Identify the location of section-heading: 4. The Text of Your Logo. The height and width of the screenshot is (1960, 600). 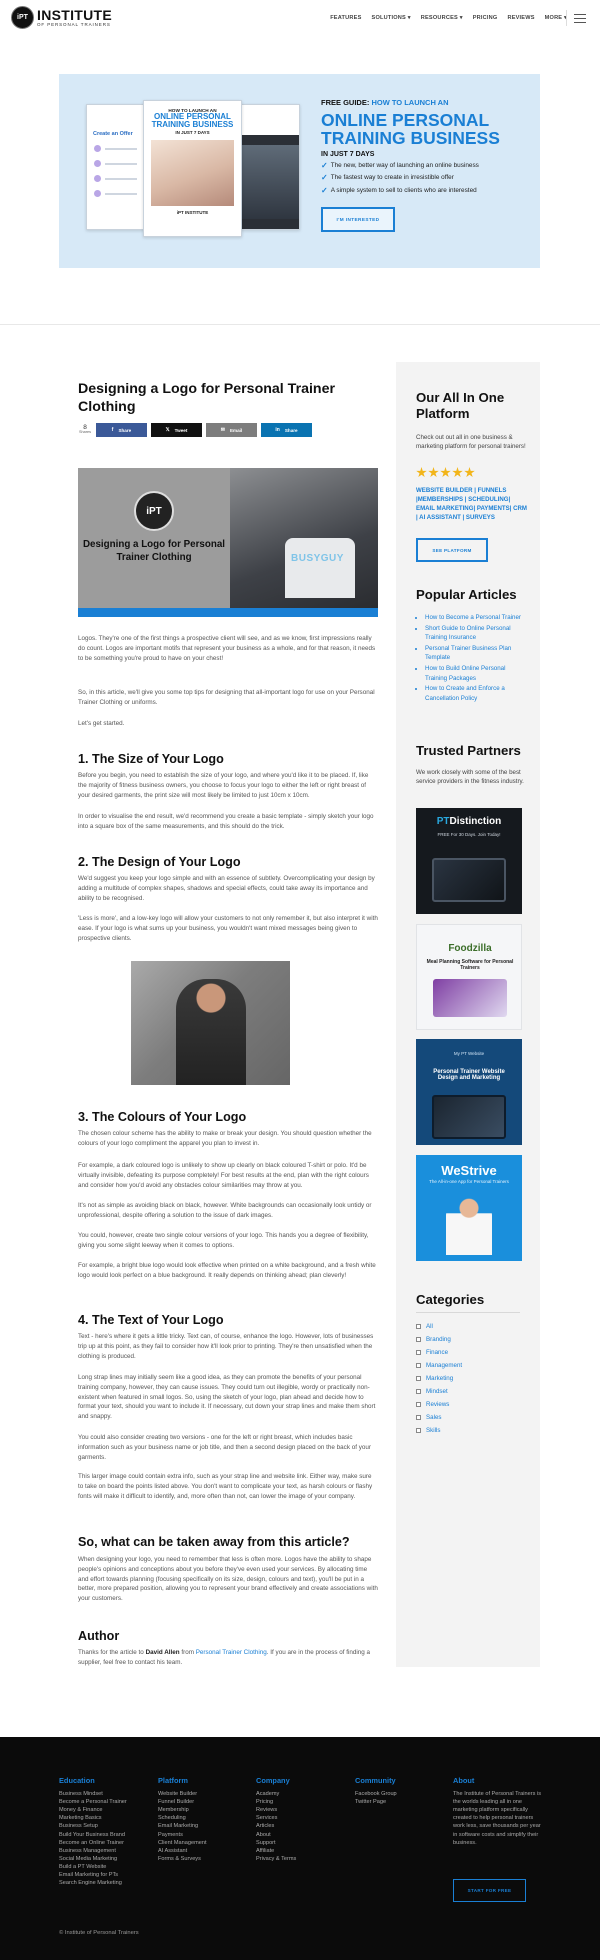
(151, 1320).